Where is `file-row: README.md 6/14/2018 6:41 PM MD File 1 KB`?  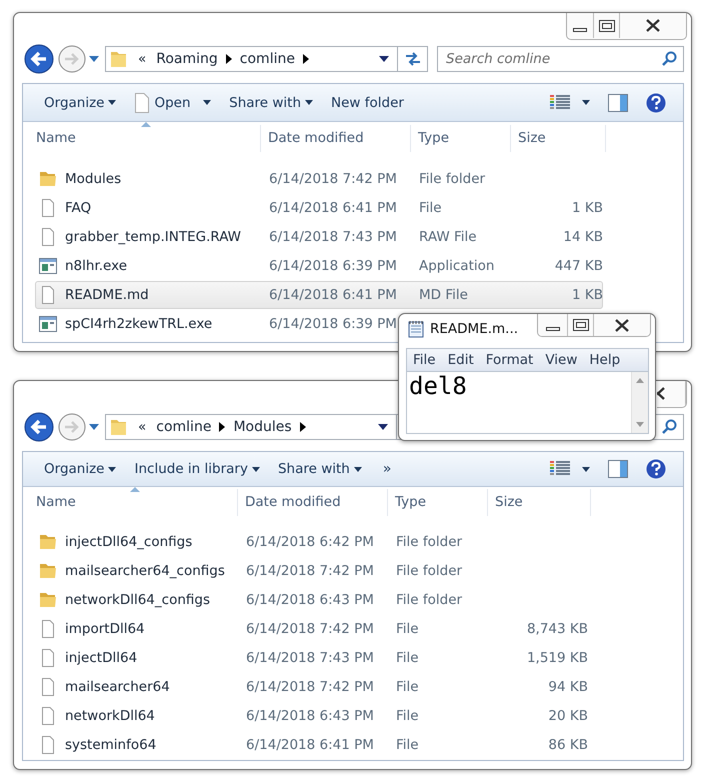 file-row: README.md 6/14/2018 6:41 PM MD File 1 KB is located at coordinates (319, 295).